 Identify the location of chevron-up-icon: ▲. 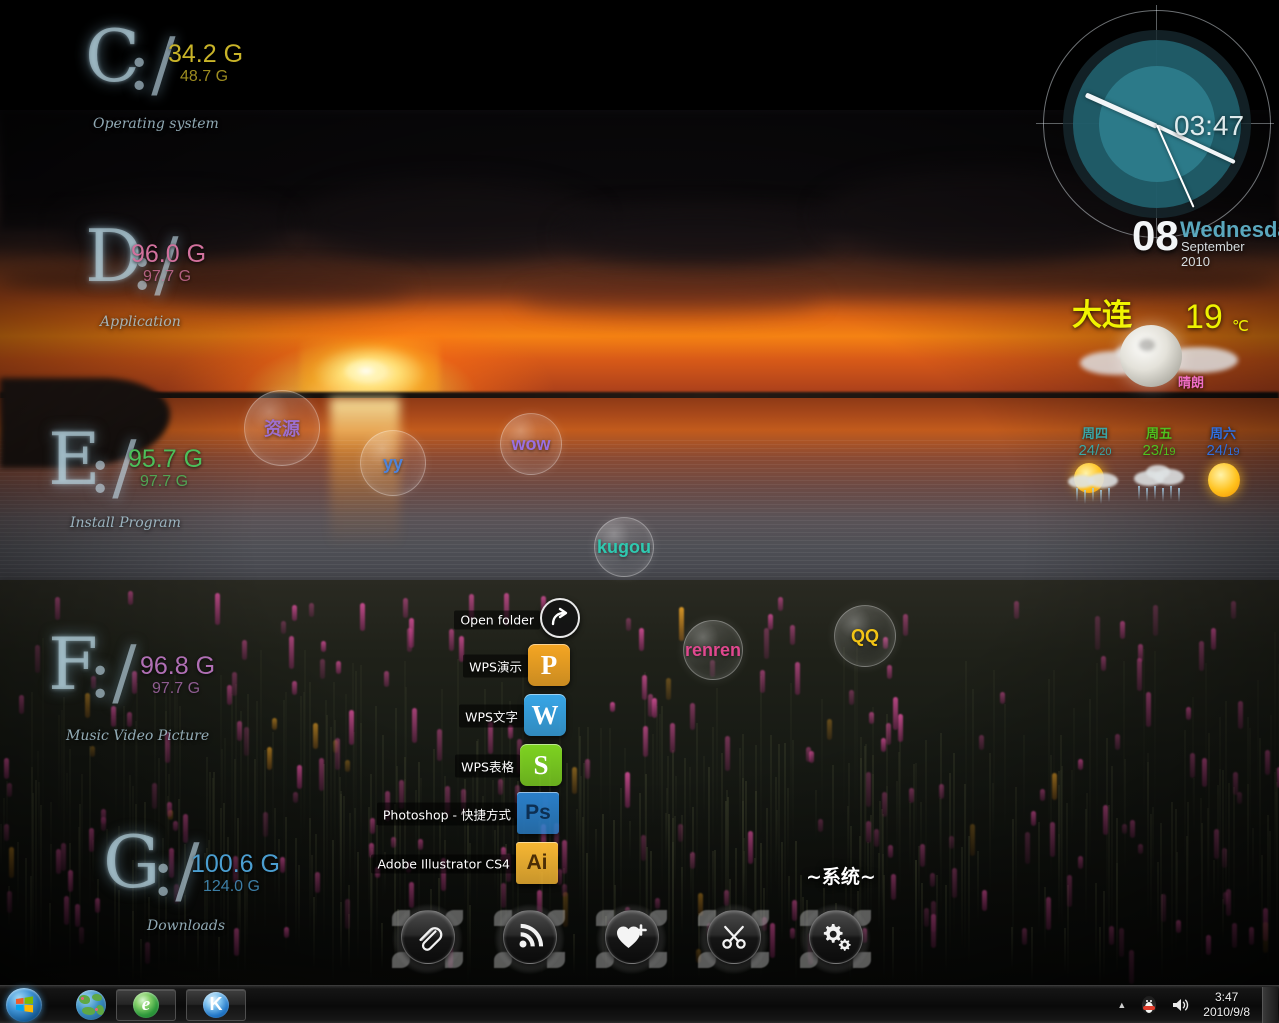
(1122, 1004).